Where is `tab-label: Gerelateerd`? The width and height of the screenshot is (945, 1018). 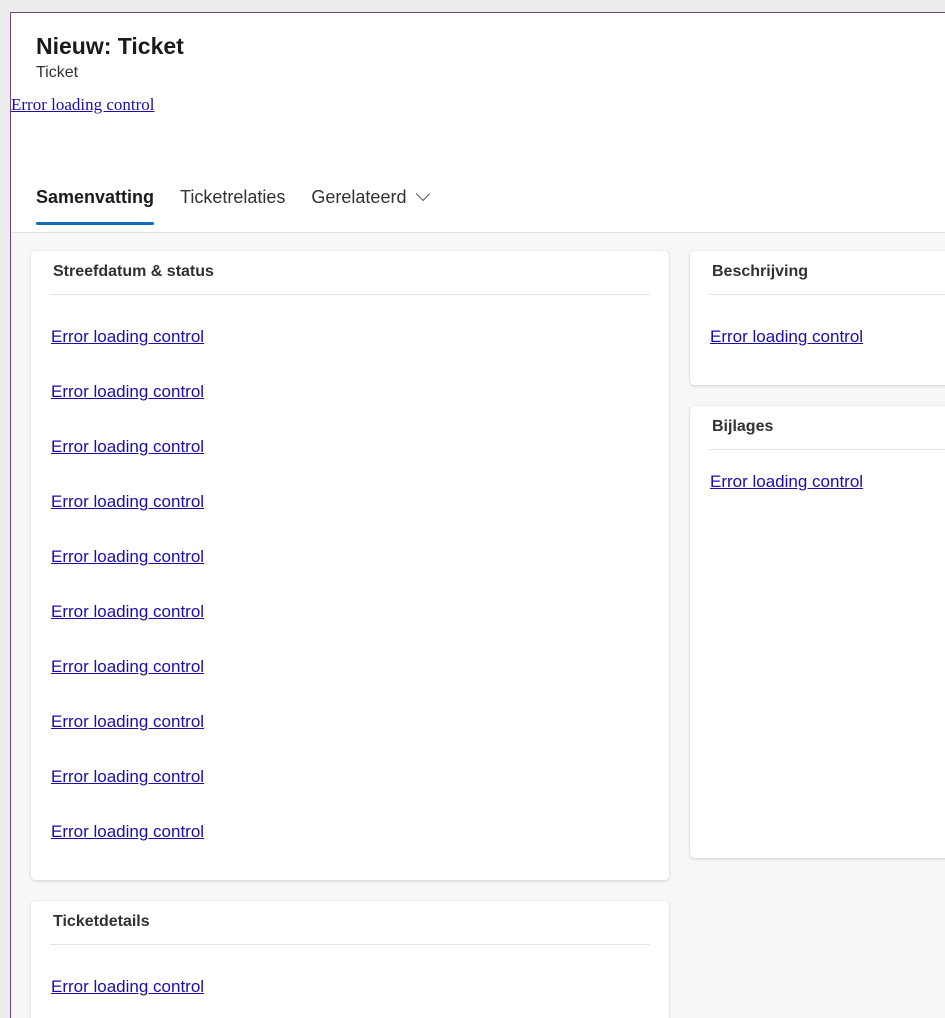 tab-label: Gerelateerd is located at coordinates (359, 197).